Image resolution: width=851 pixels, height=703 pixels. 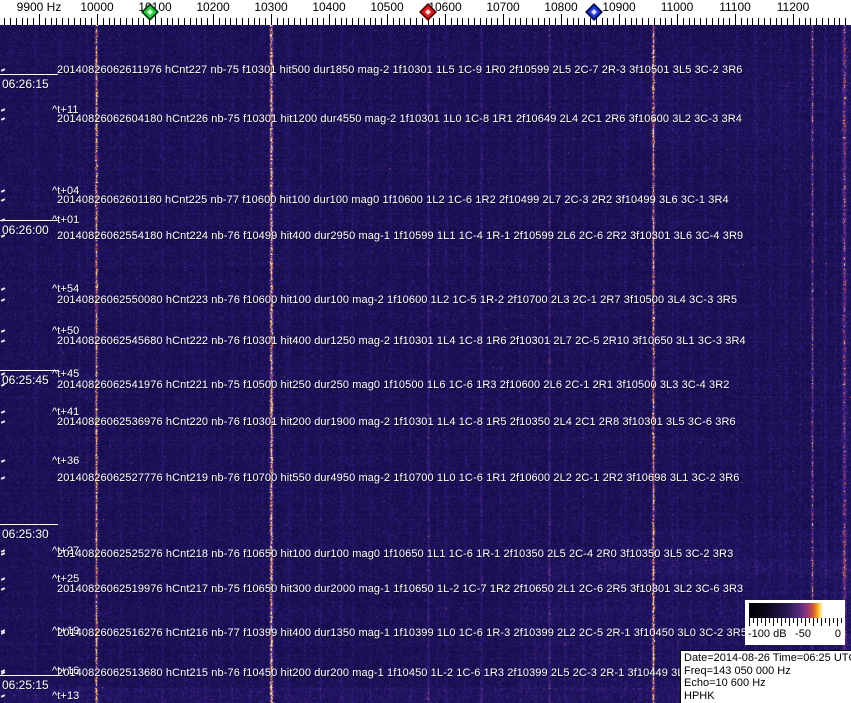 What do you see at coordinates (561, 7) in the screenshot?
I see `freq-label: 10800` at bounding box center [561, 7].